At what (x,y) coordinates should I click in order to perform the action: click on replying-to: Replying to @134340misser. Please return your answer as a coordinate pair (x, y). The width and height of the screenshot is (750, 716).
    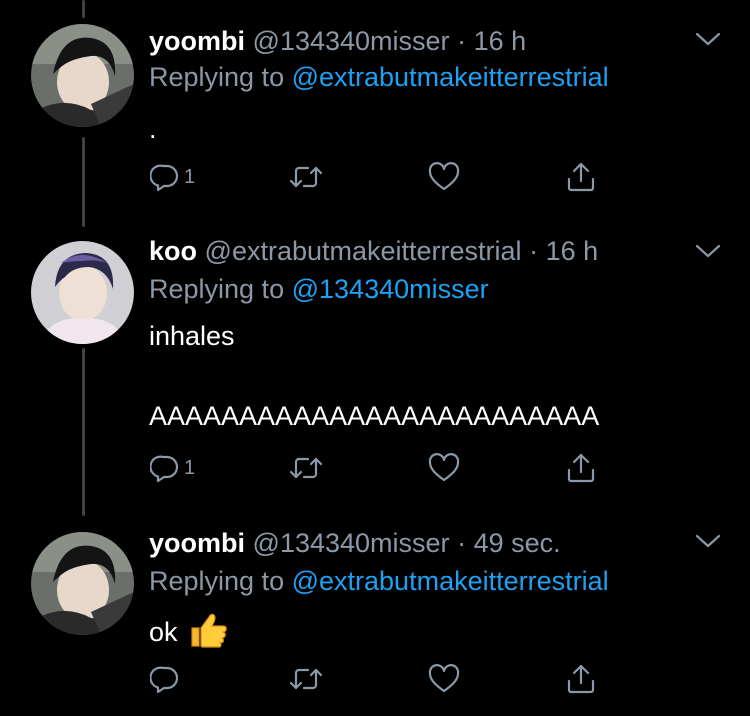
    Looking at the image, I should click on (319, 289).